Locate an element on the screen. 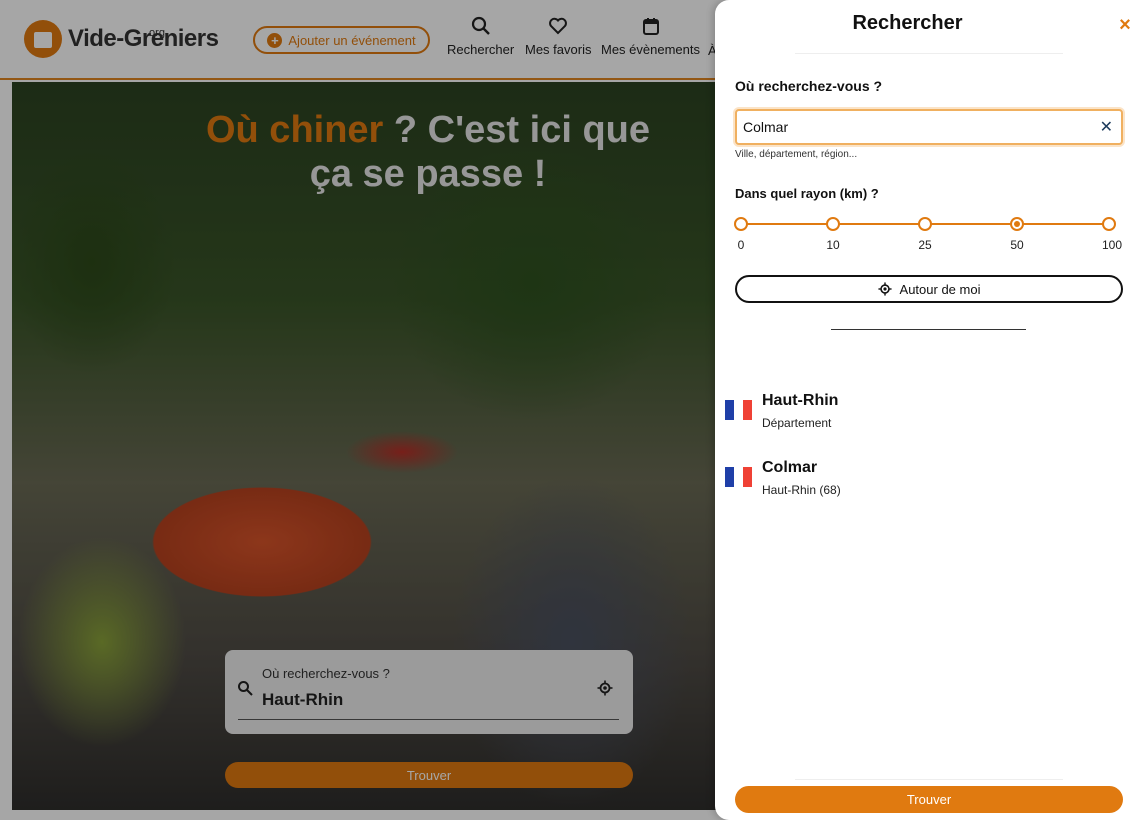 The width and height of the screenshot is (1143, 820). where-field: ✕ is located at coordinates (929, 127).